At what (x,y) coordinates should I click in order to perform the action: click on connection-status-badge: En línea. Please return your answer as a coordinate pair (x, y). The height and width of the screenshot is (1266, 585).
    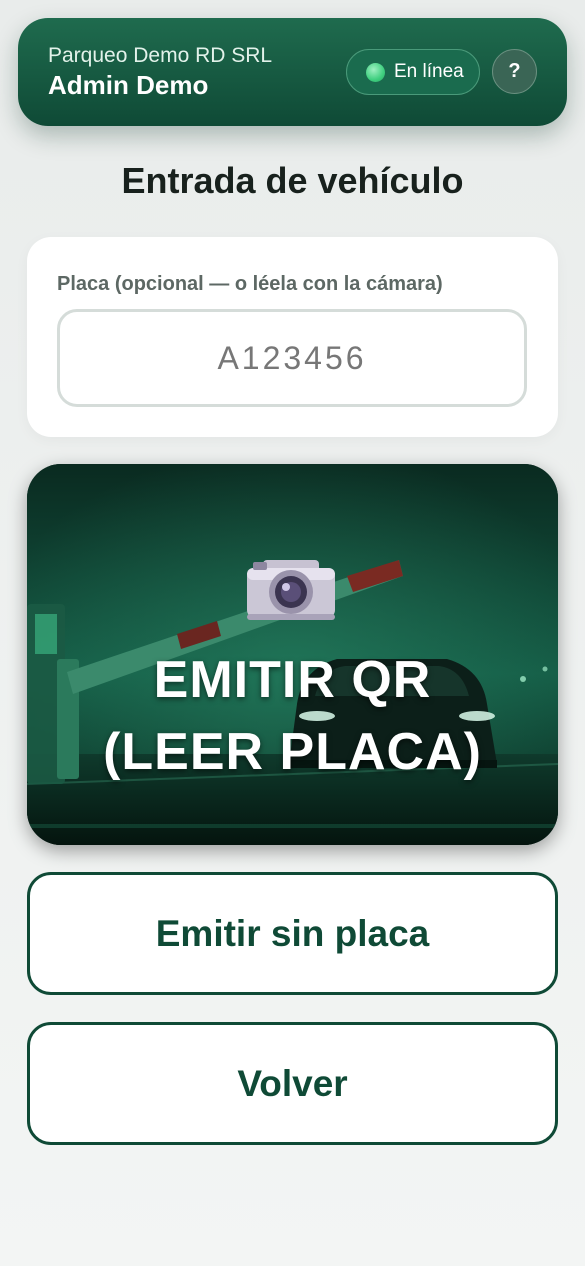
    Looking at the image, I should click on (413, 72).